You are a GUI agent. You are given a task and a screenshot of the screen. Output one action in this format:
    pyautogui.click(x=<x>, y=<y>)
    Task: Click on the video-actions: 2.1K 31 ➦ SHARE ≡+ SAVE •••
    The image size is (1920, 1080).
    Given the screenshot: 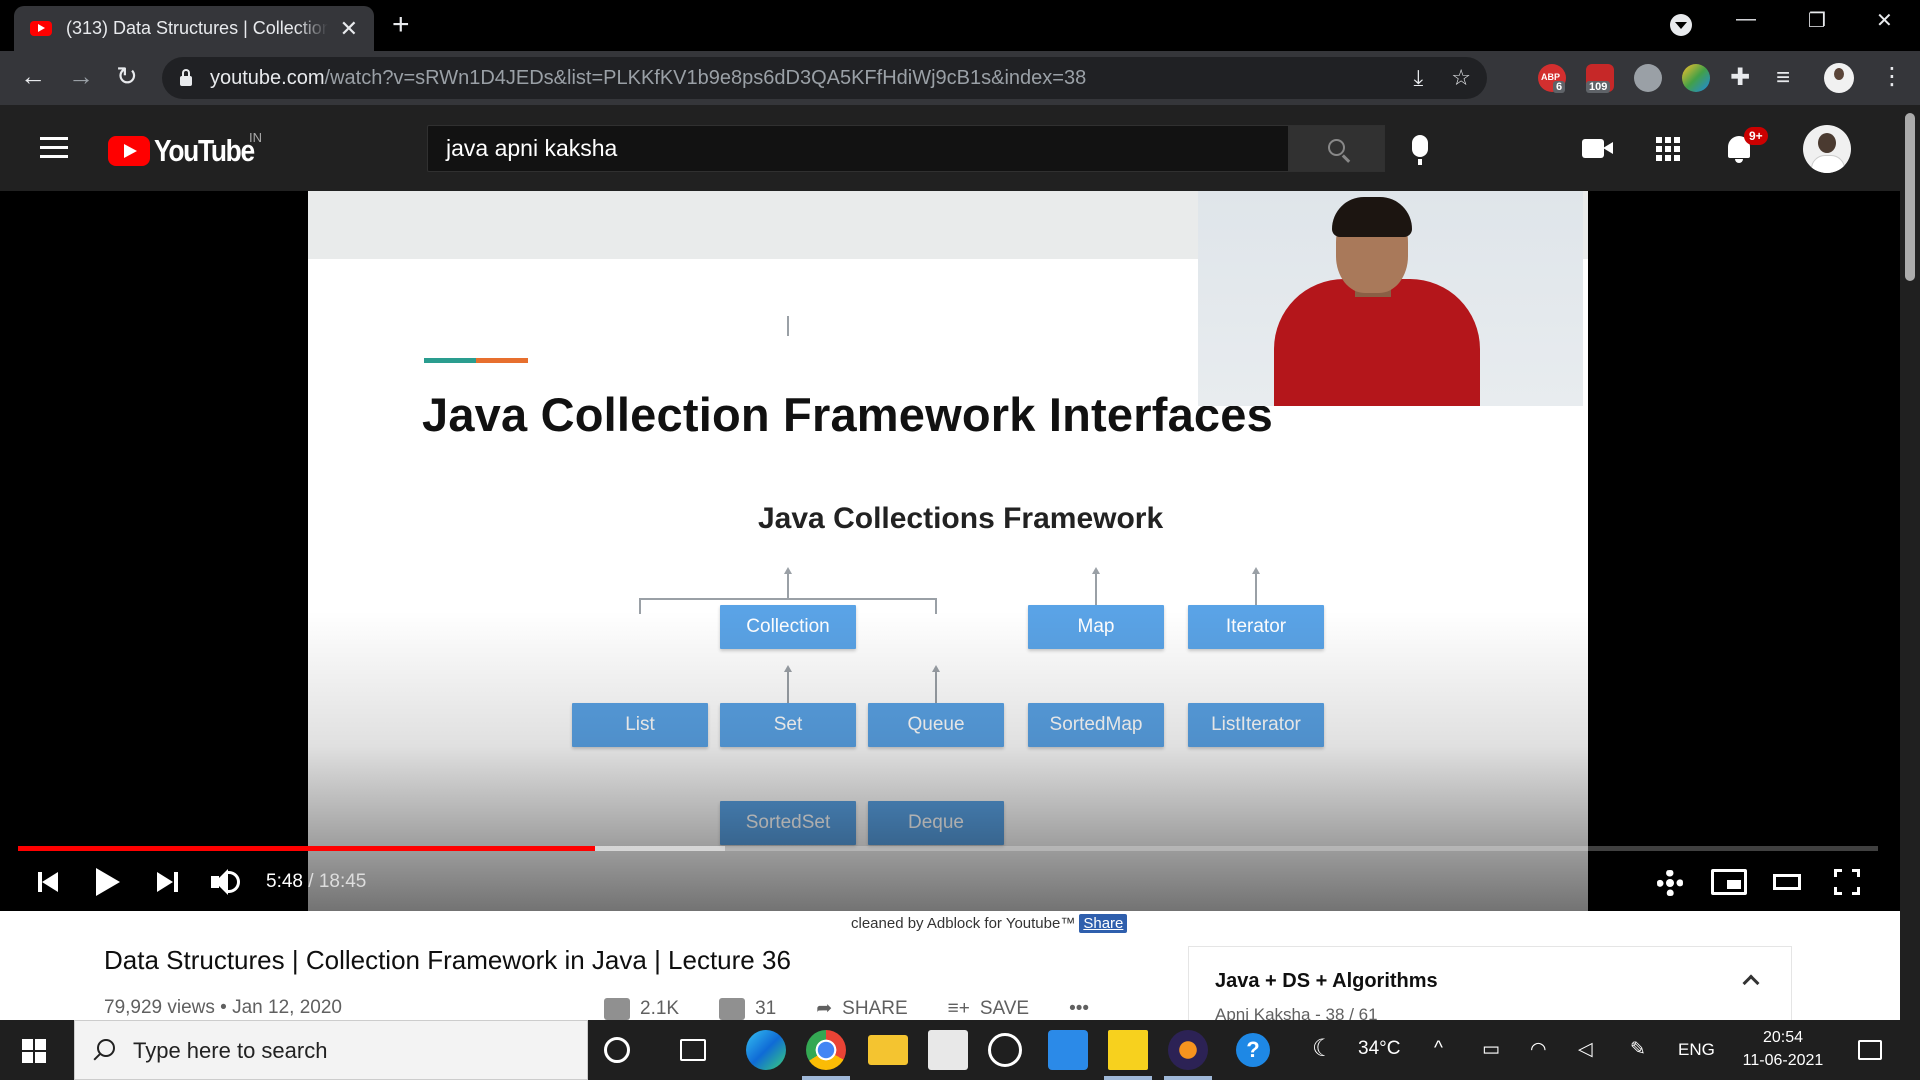 What is the action you would take?
    pyautogui.click(x=846, y=1008)
    